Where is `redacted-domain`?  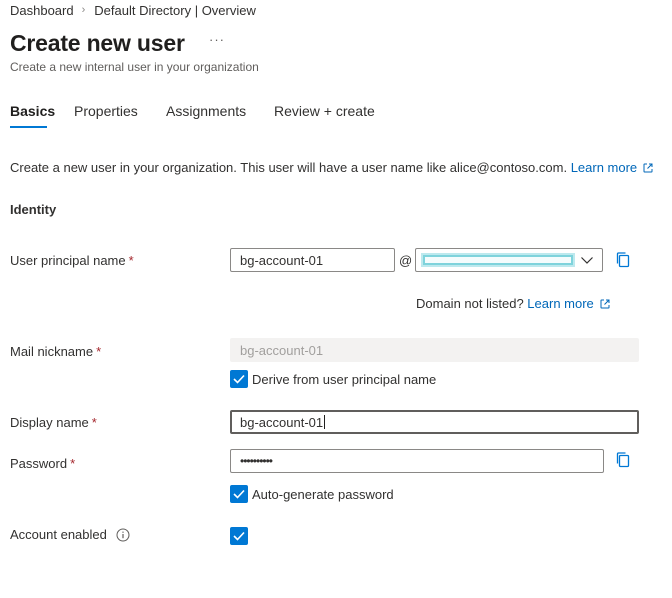
redacted-domain is located at coordinates (498, 260).